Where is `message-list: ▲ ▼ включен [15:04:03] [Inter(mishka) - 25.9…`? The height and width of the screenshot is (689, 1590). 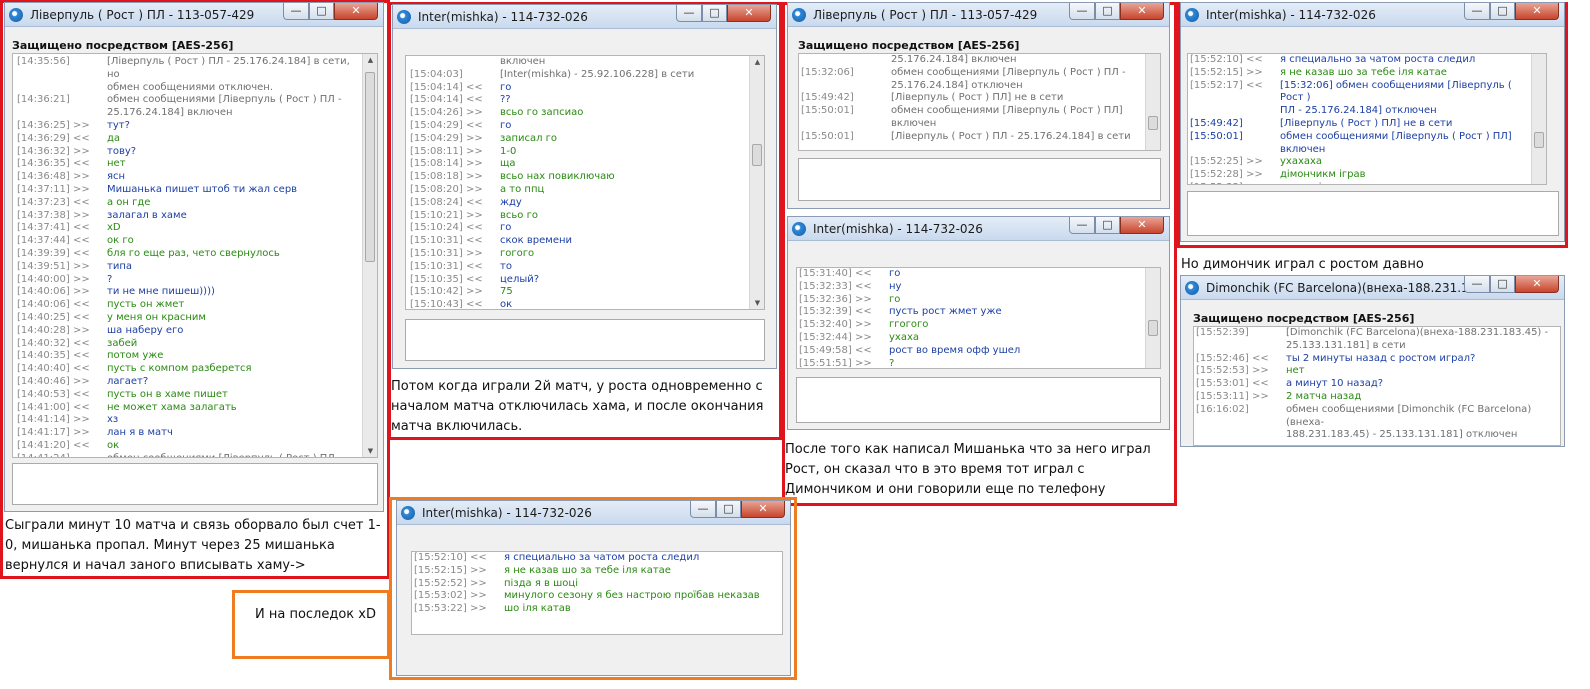
message-list: ▲ ▼ включен [15:04:03] [Inter(mishka) - 25.9… is located at coordinates (585, 182).